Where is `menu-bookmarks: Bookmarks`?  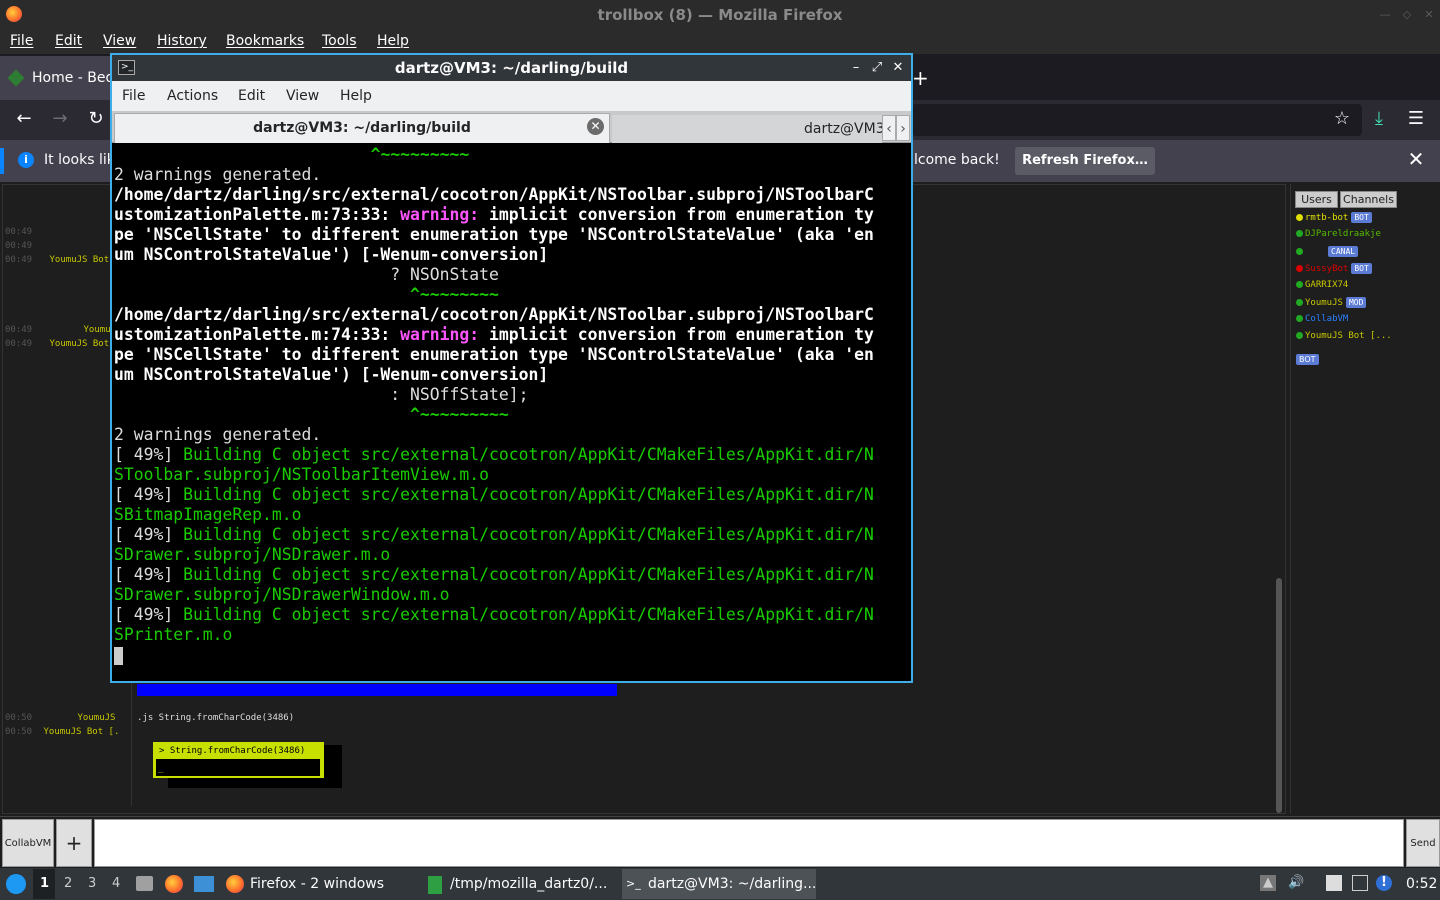 menu-bookmarks: Bookmarks is located at coordinates (265, 41).